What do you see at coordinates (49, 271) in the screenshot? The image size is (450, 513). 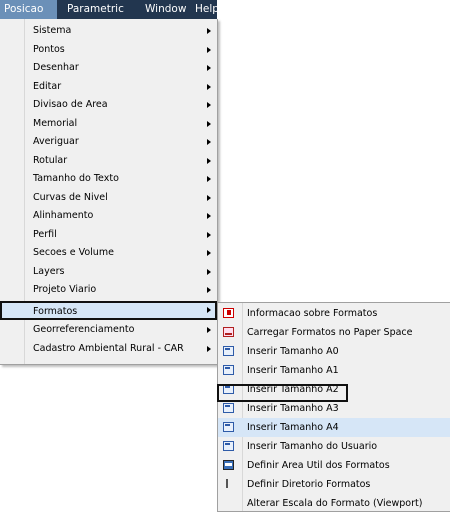 I see `menu-item-label: Layers` at bounding box center [49, 271].